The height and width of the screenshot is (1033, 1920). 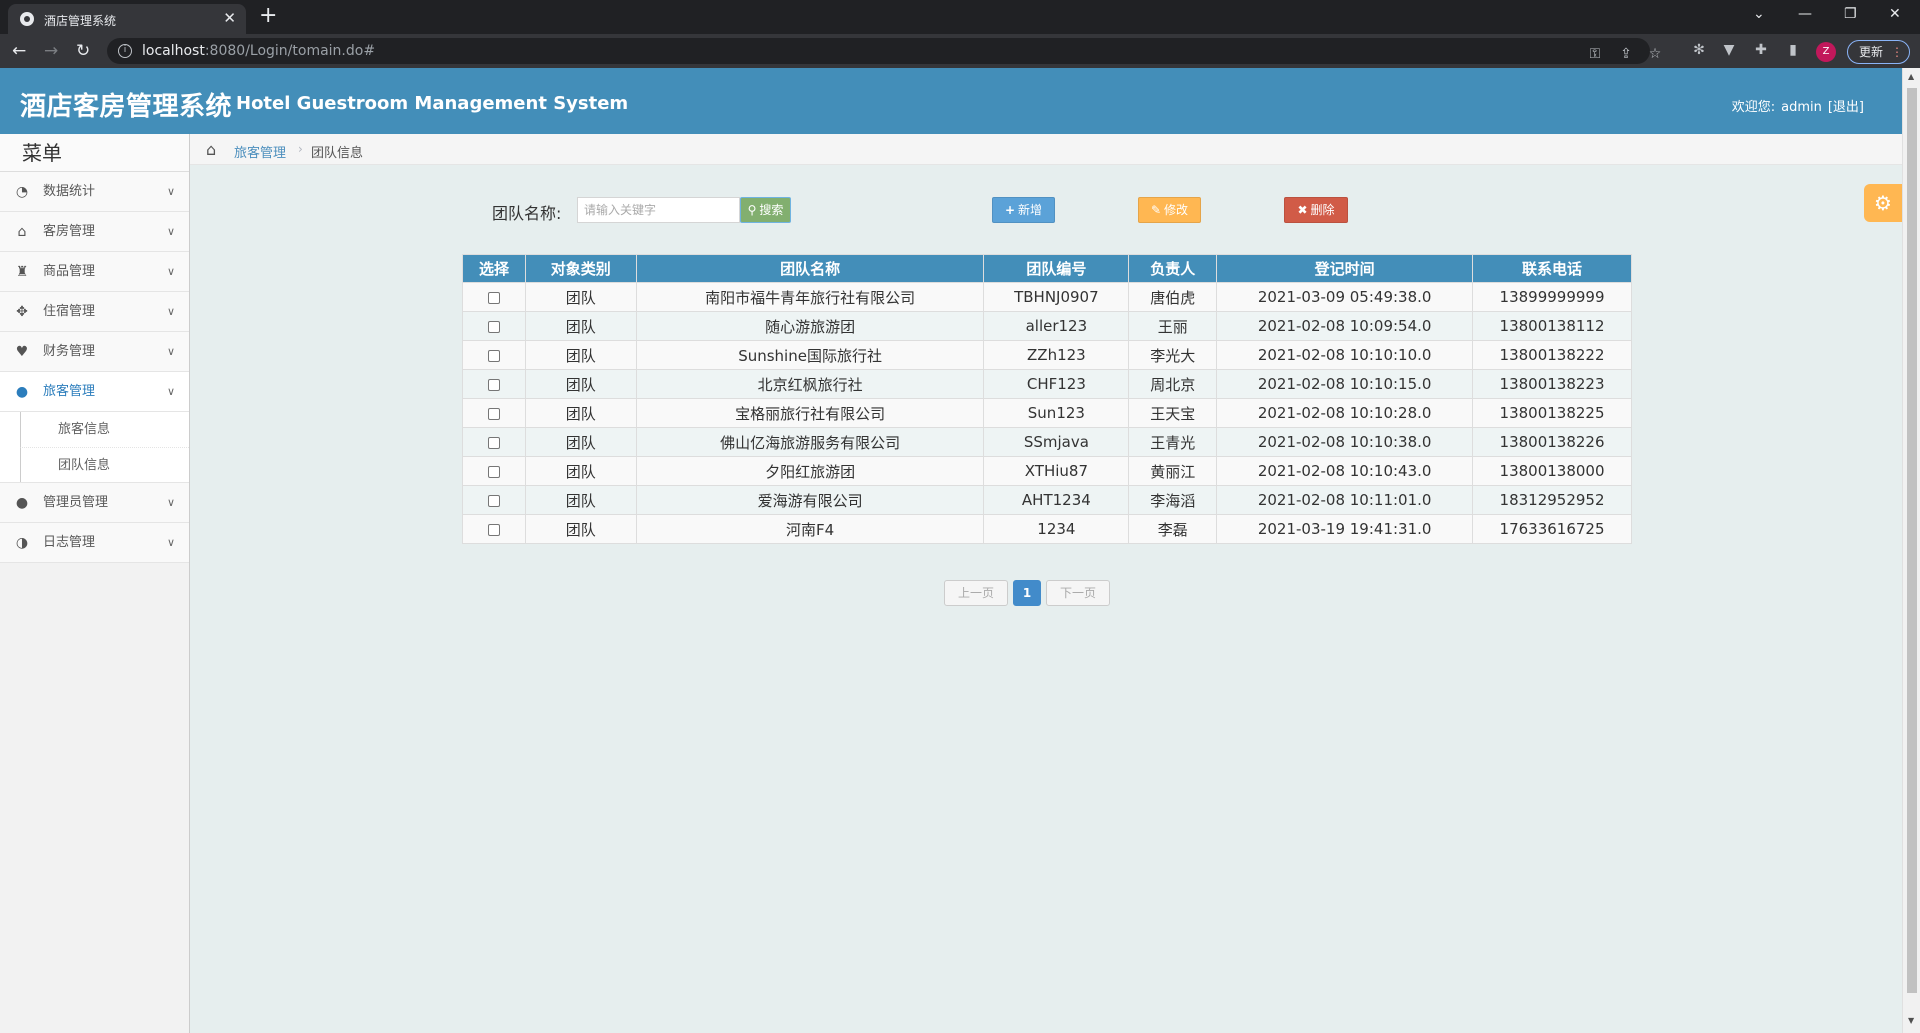 I want to click on phone-cell: 13800138225, so click(x=1552, y=413).